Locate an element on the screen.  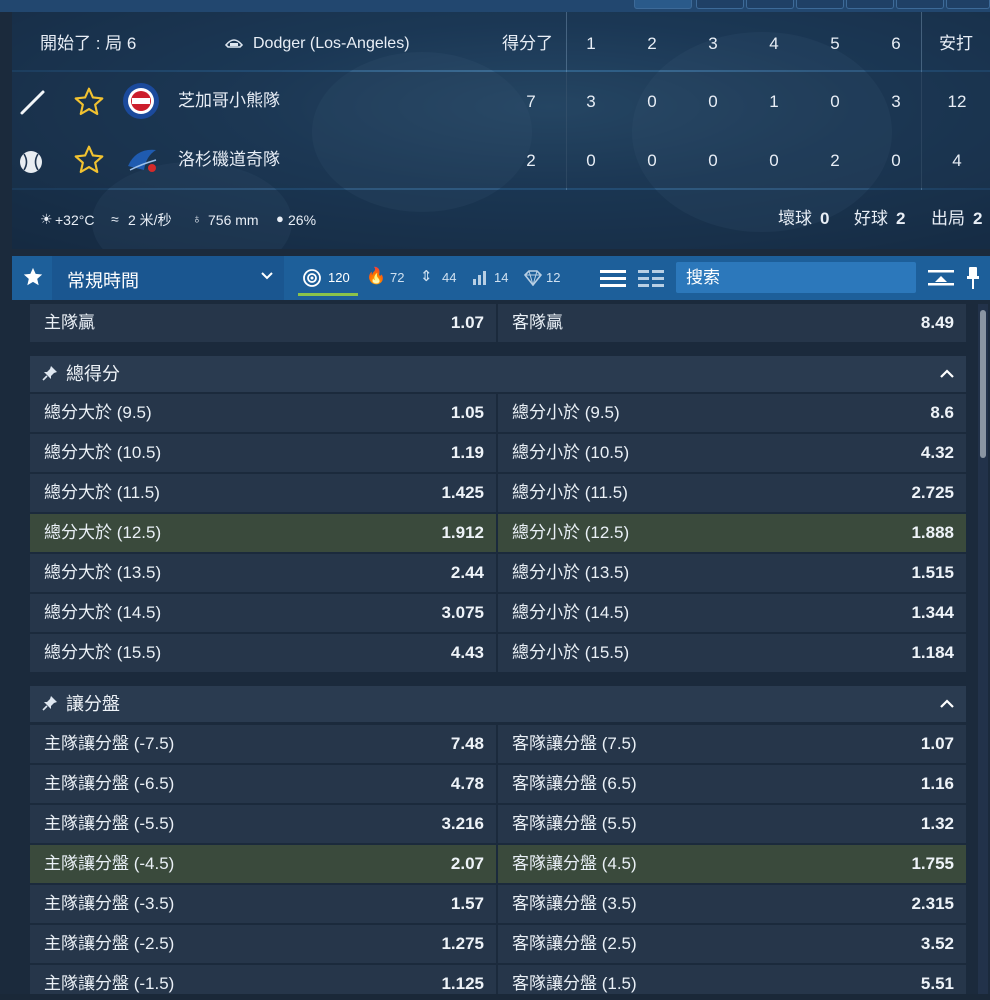
outcome-label: 主隊讓分盤 (-6.5) is located at coordinates (109, 783).